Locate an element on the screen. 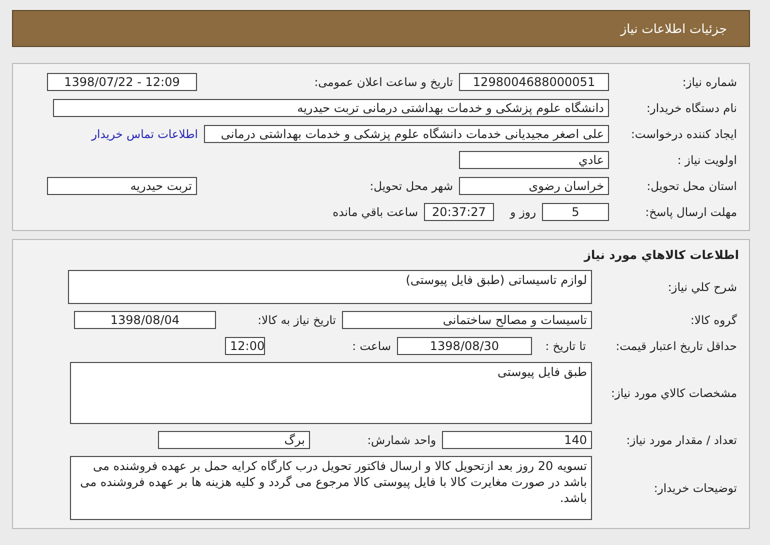 The width and height of the screenshot is (770, 545). input-field: دانشگاه علوم پزشکی و خدمات بهداشتی درمانی تربت حیدریه is located at coordinates (331, 108).